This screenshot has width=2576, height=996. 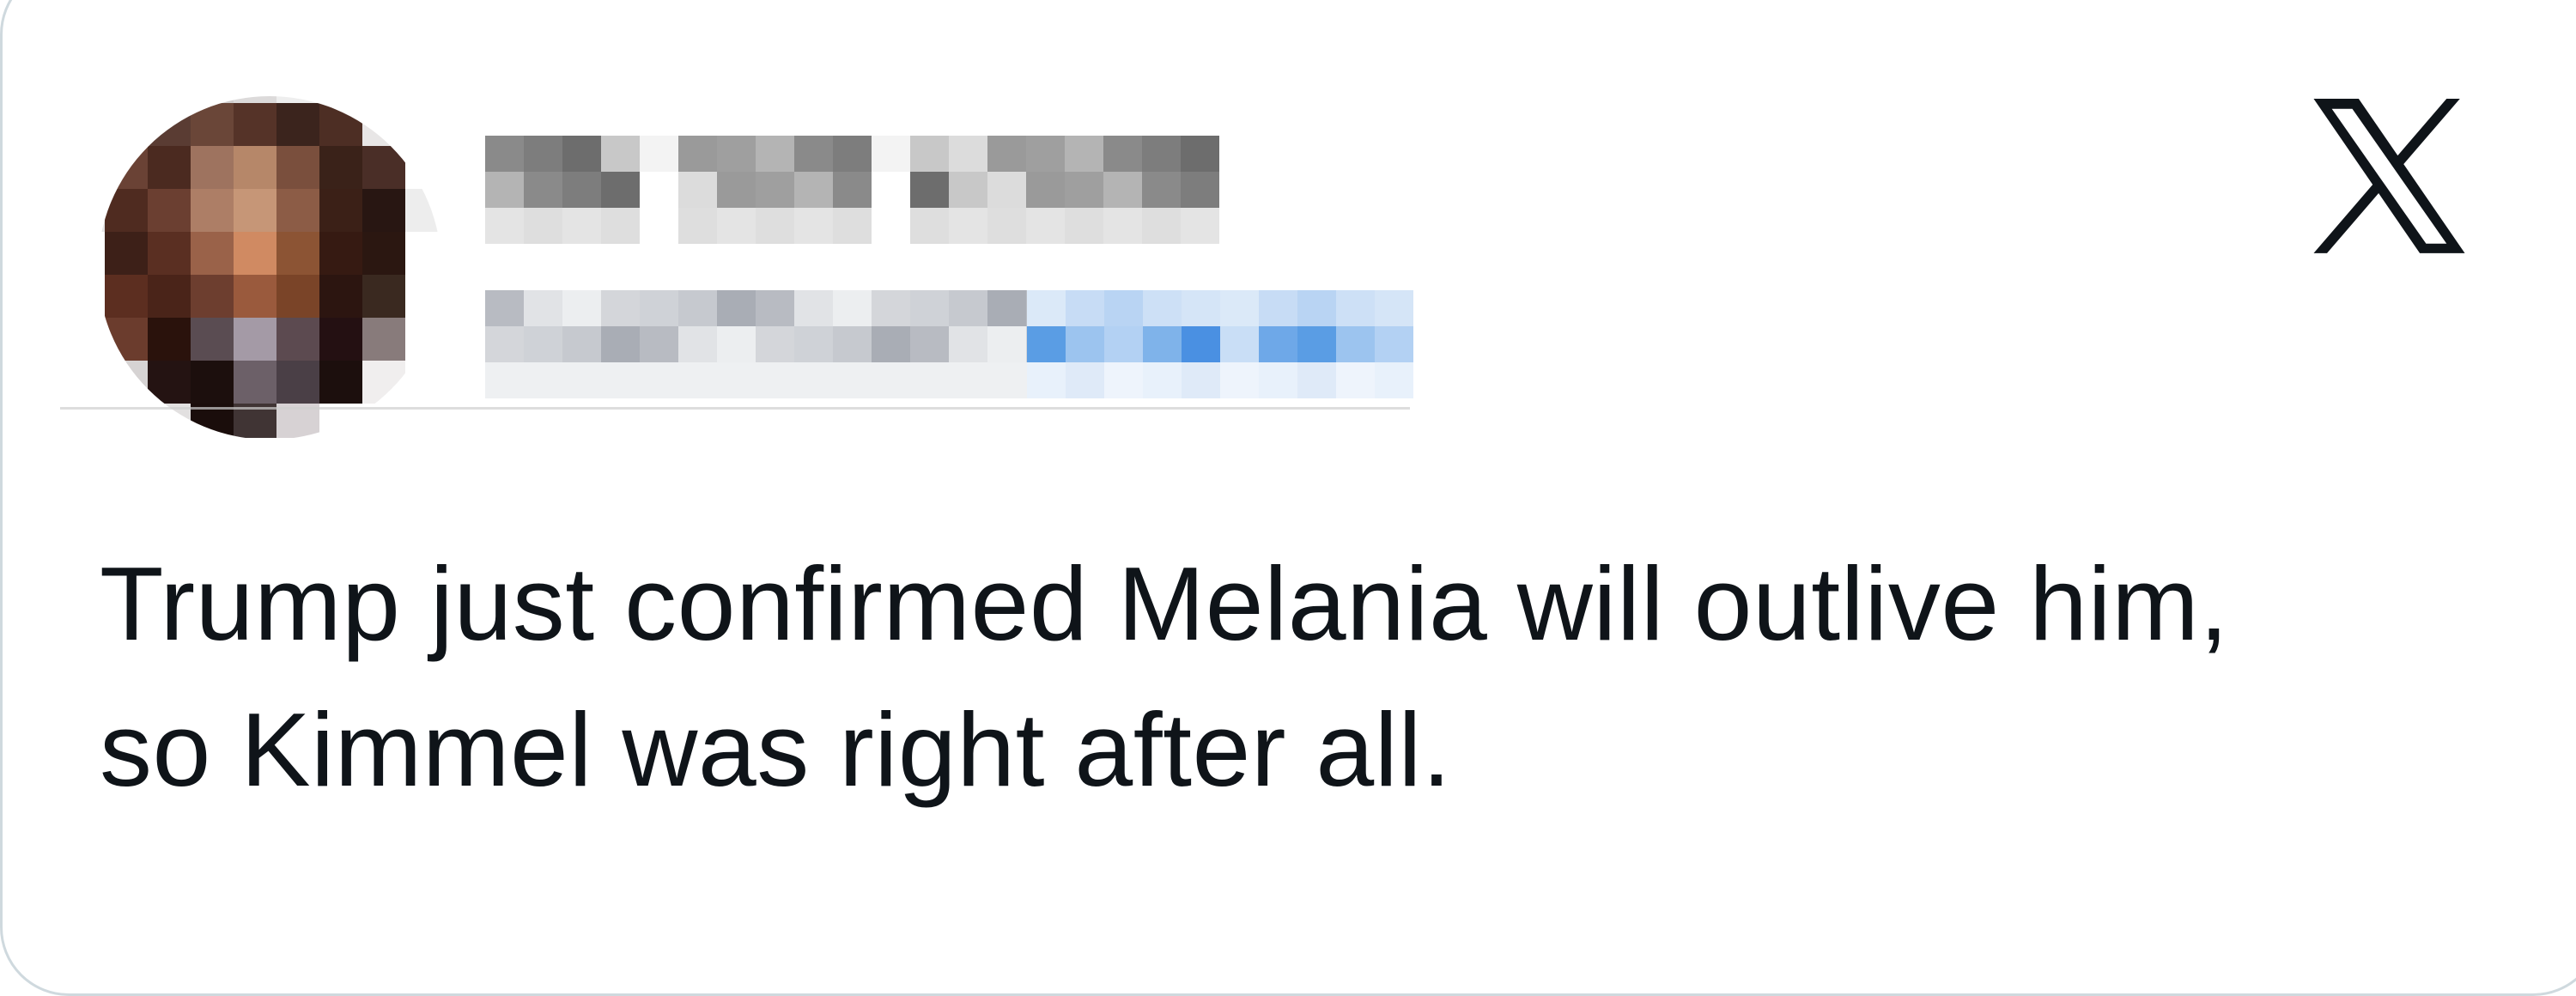 I want to click on author-display-name-redacted, so click(x=852, y=190).